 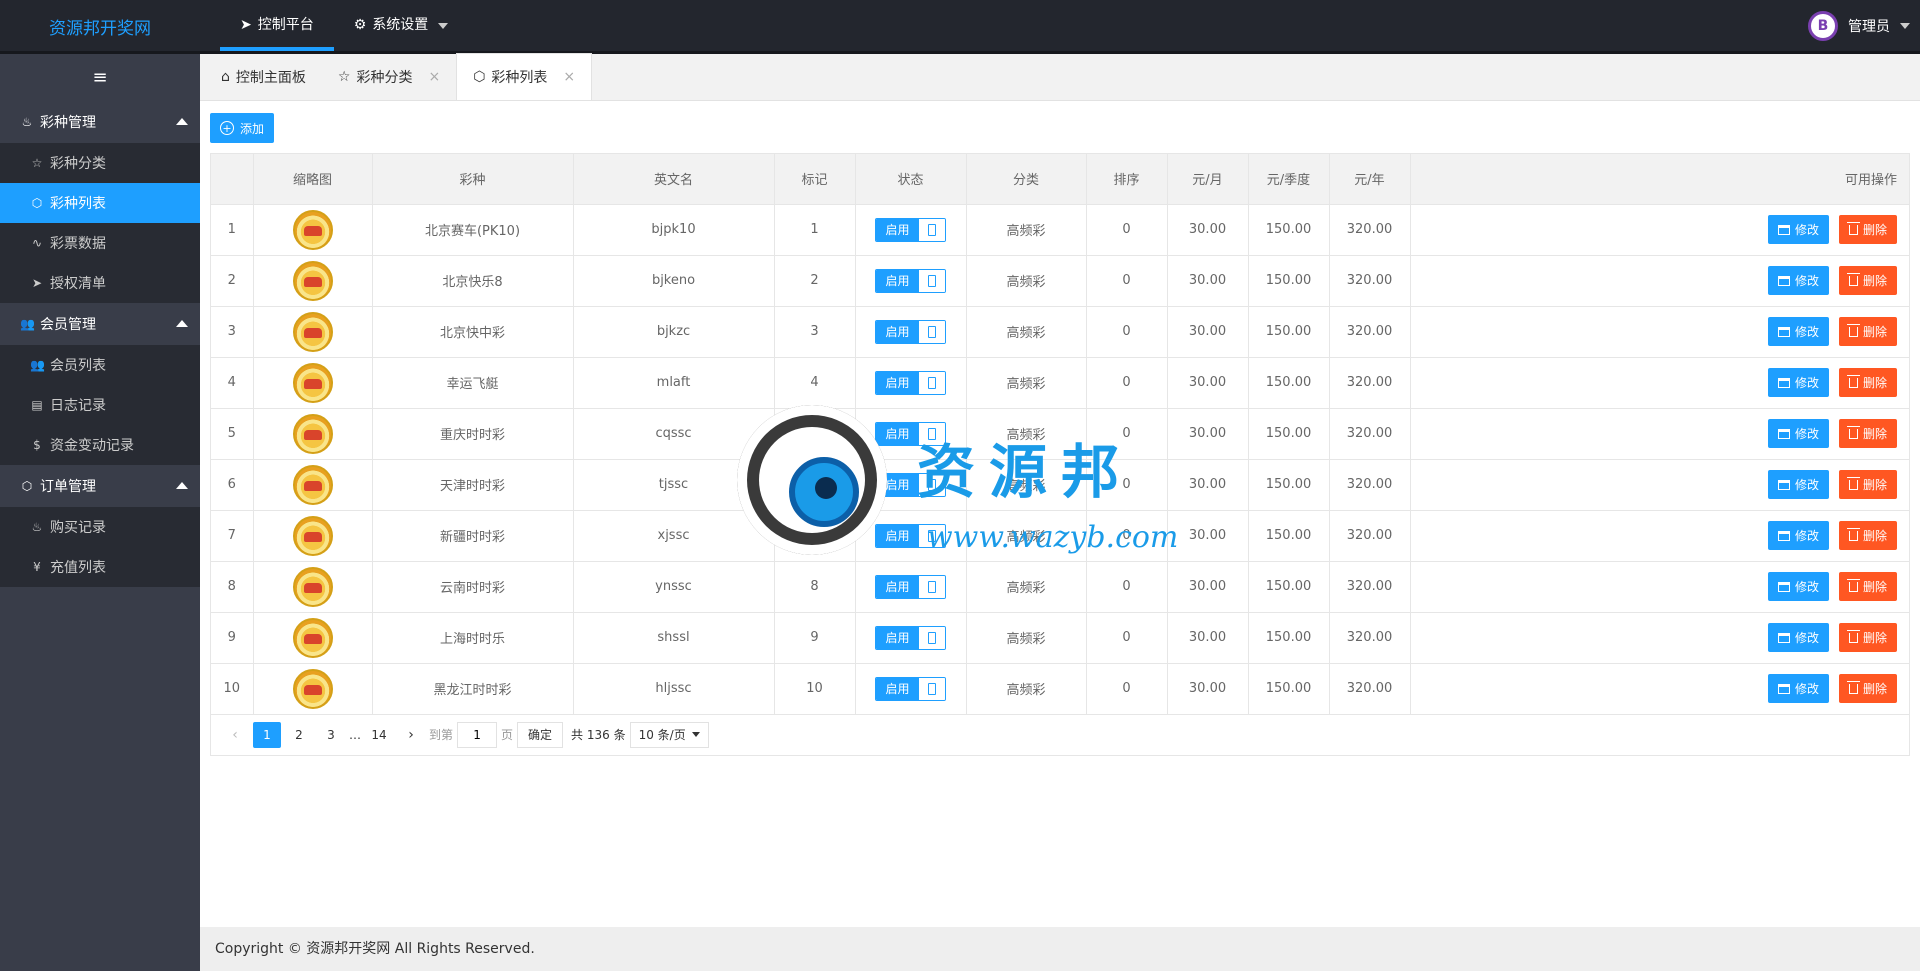 What do you see at coordinates (100, 77) in the screenshot?
I see `menu-toggle-icon: ≡` at bounding box center [100, 77].